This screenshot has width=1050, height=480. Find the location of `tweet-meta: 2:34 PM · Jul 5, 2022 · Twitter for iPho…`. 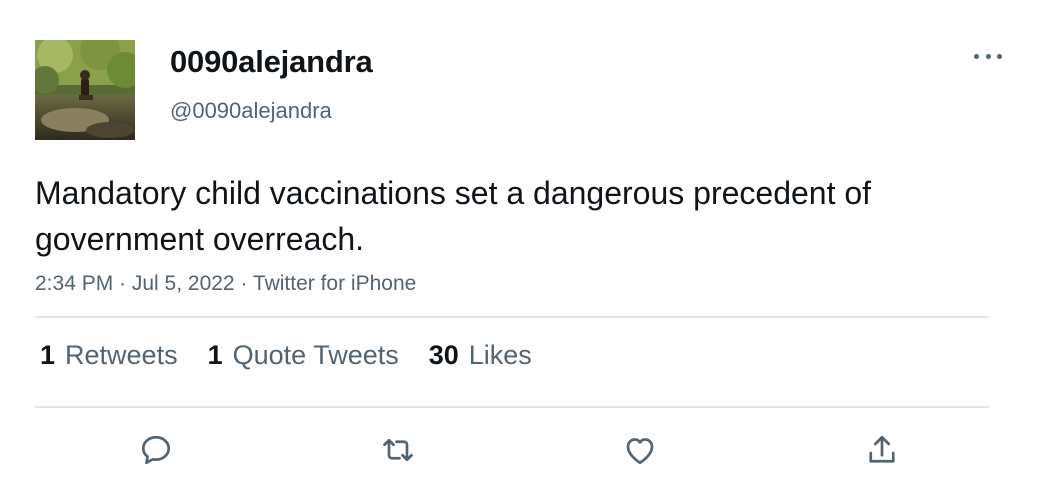

tweet-meta: 2:34 PM · Jul 5, 2022 · Twitter for iPho… is located at coordinates (225, 284).